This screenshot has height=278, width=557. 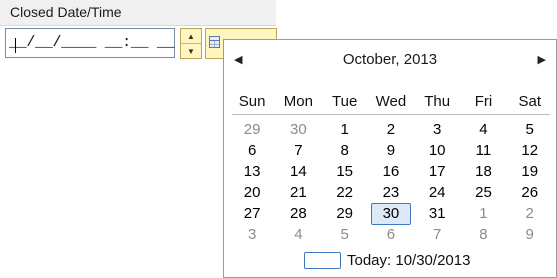 I want to click on day-cell: 27, so click(x=252, y=214).